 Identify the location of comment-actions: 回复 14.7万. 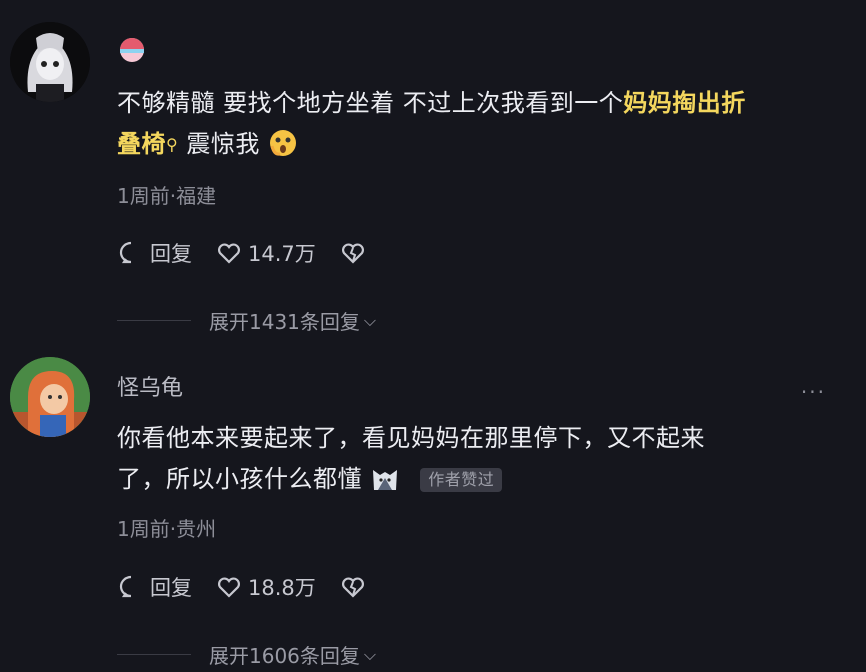
(257, 253).